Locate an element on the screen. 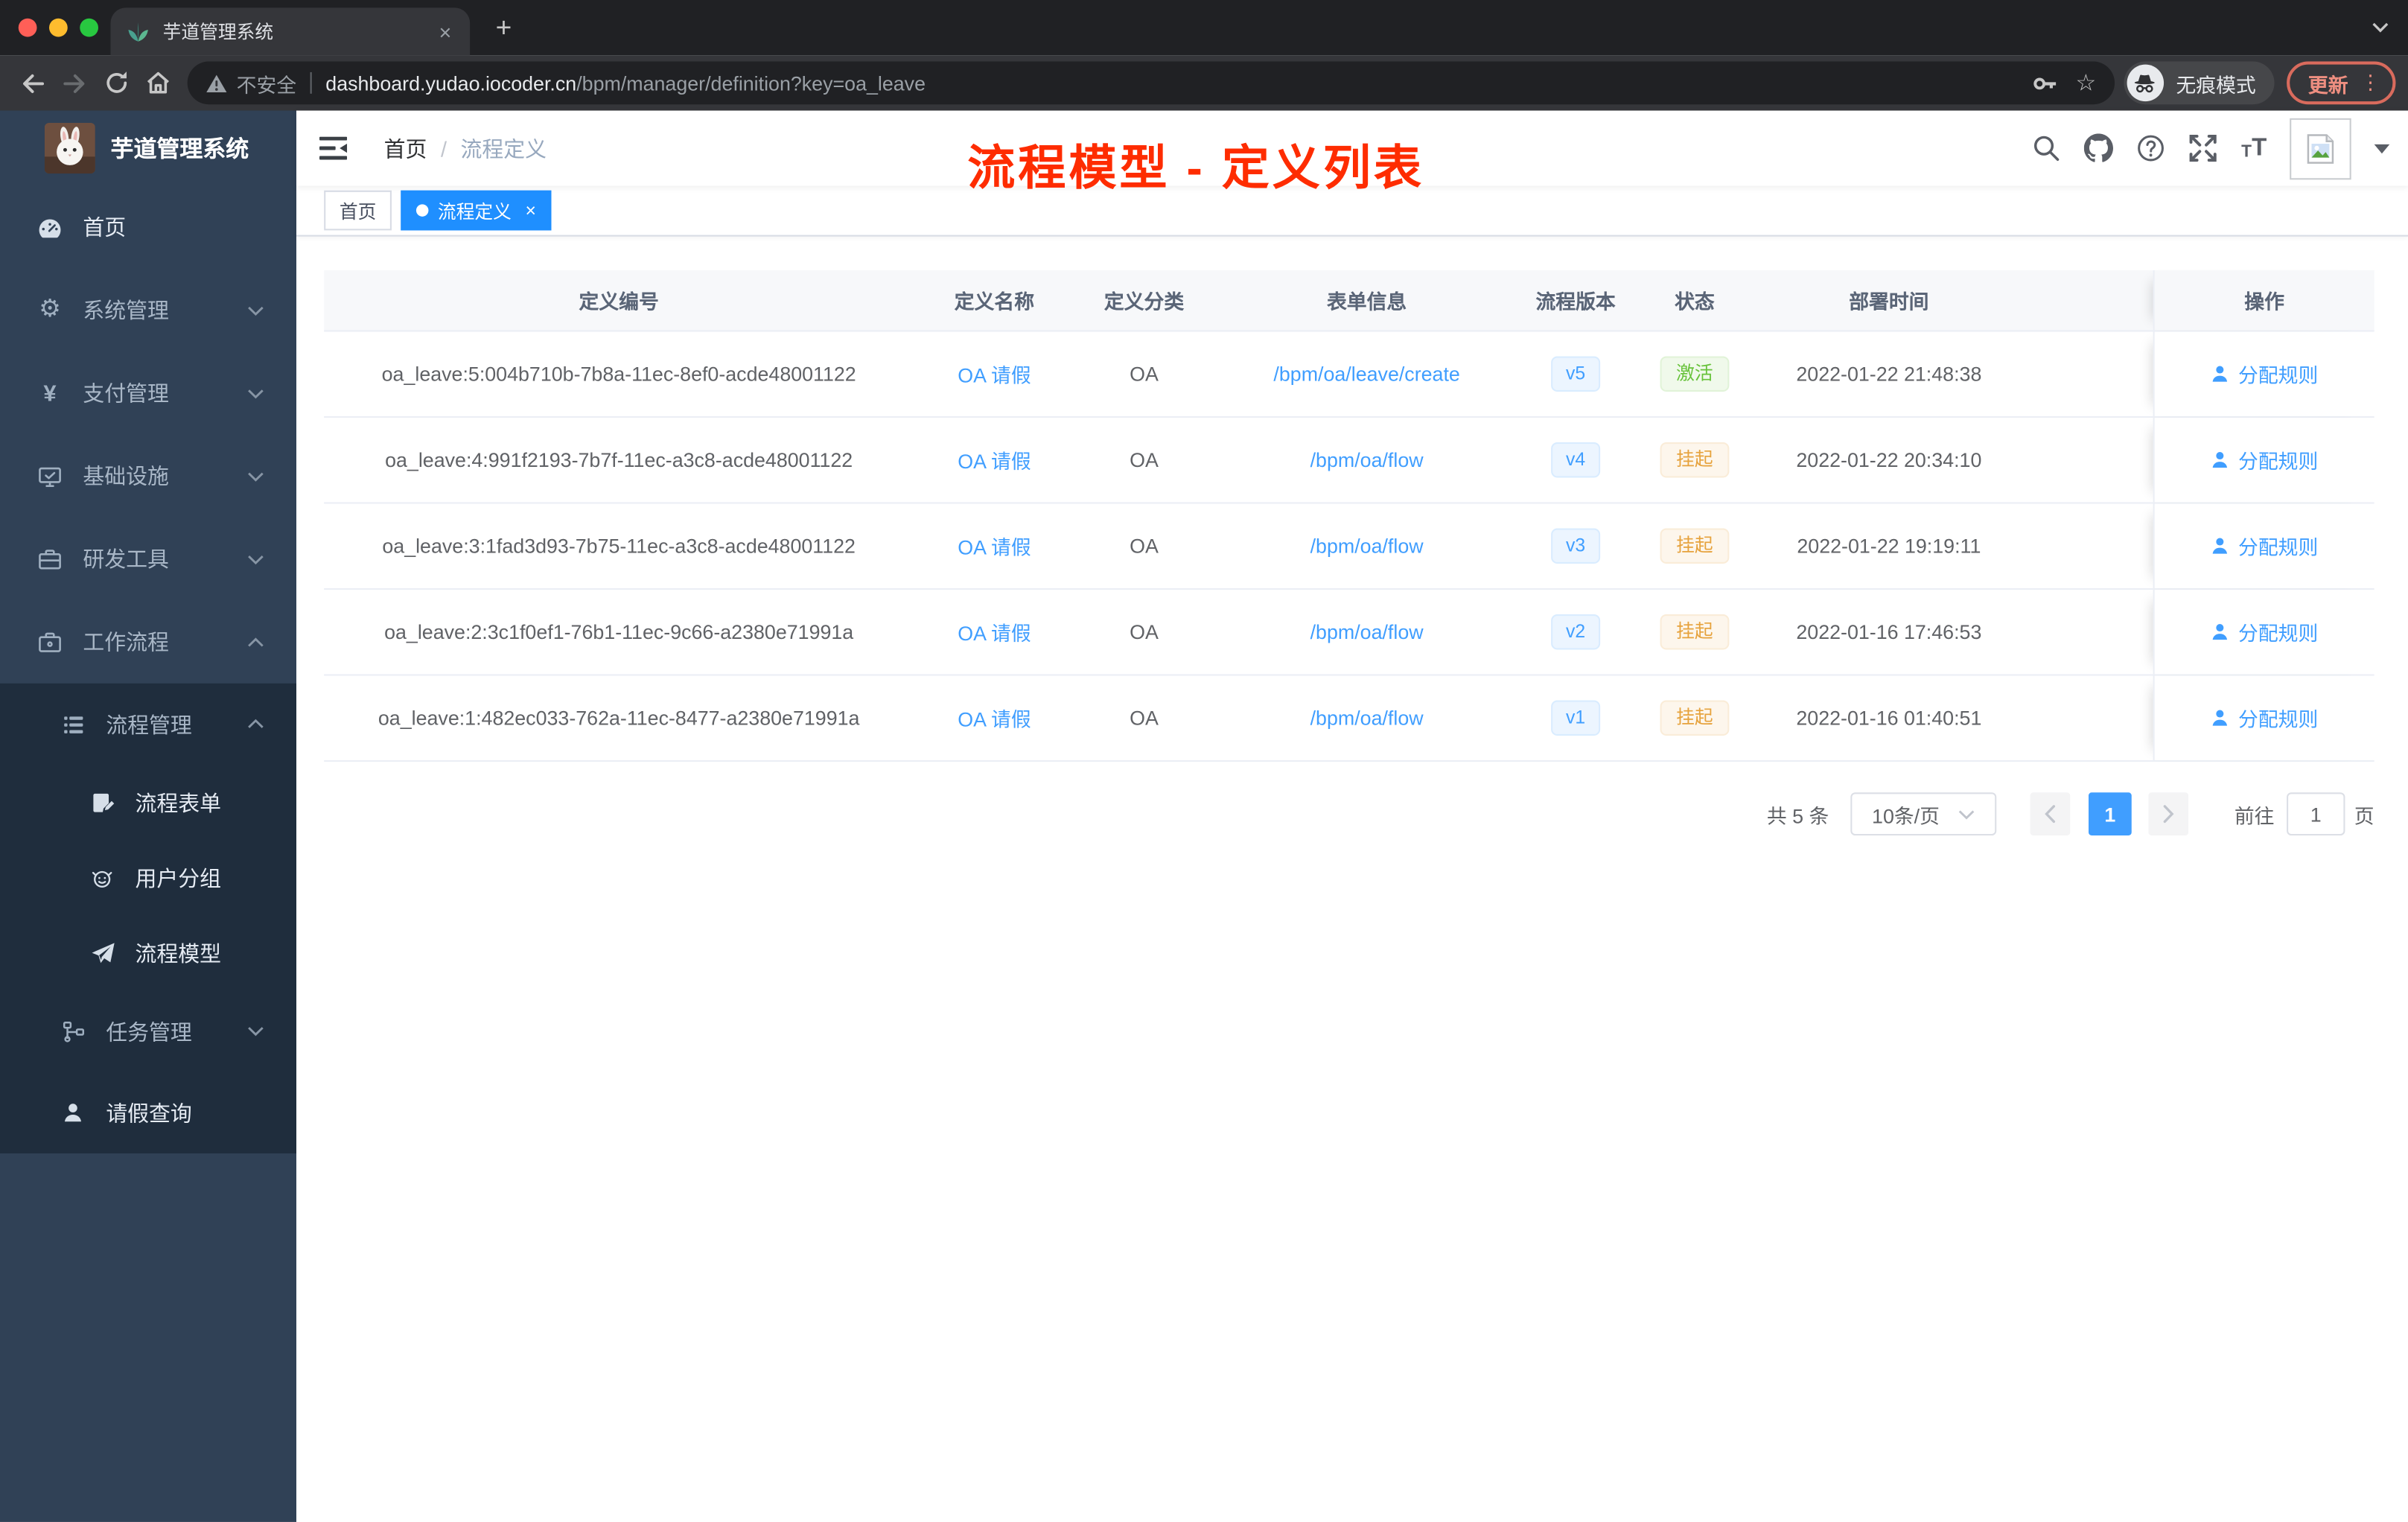  page-size-select: 10条/页 is located at coordinates (1923, 813).